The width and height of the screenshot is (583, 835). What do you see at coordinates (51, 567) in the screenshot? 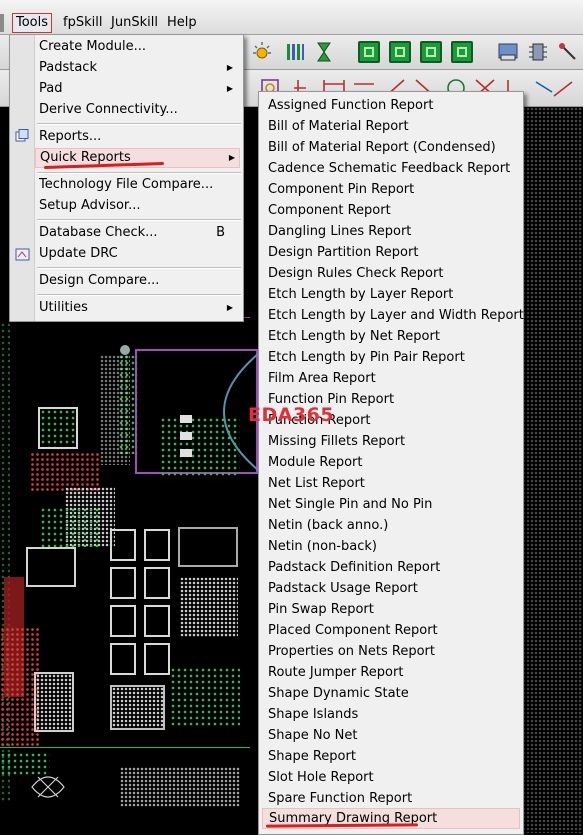
I see `ic-outline` at bounding box center [51, 567].